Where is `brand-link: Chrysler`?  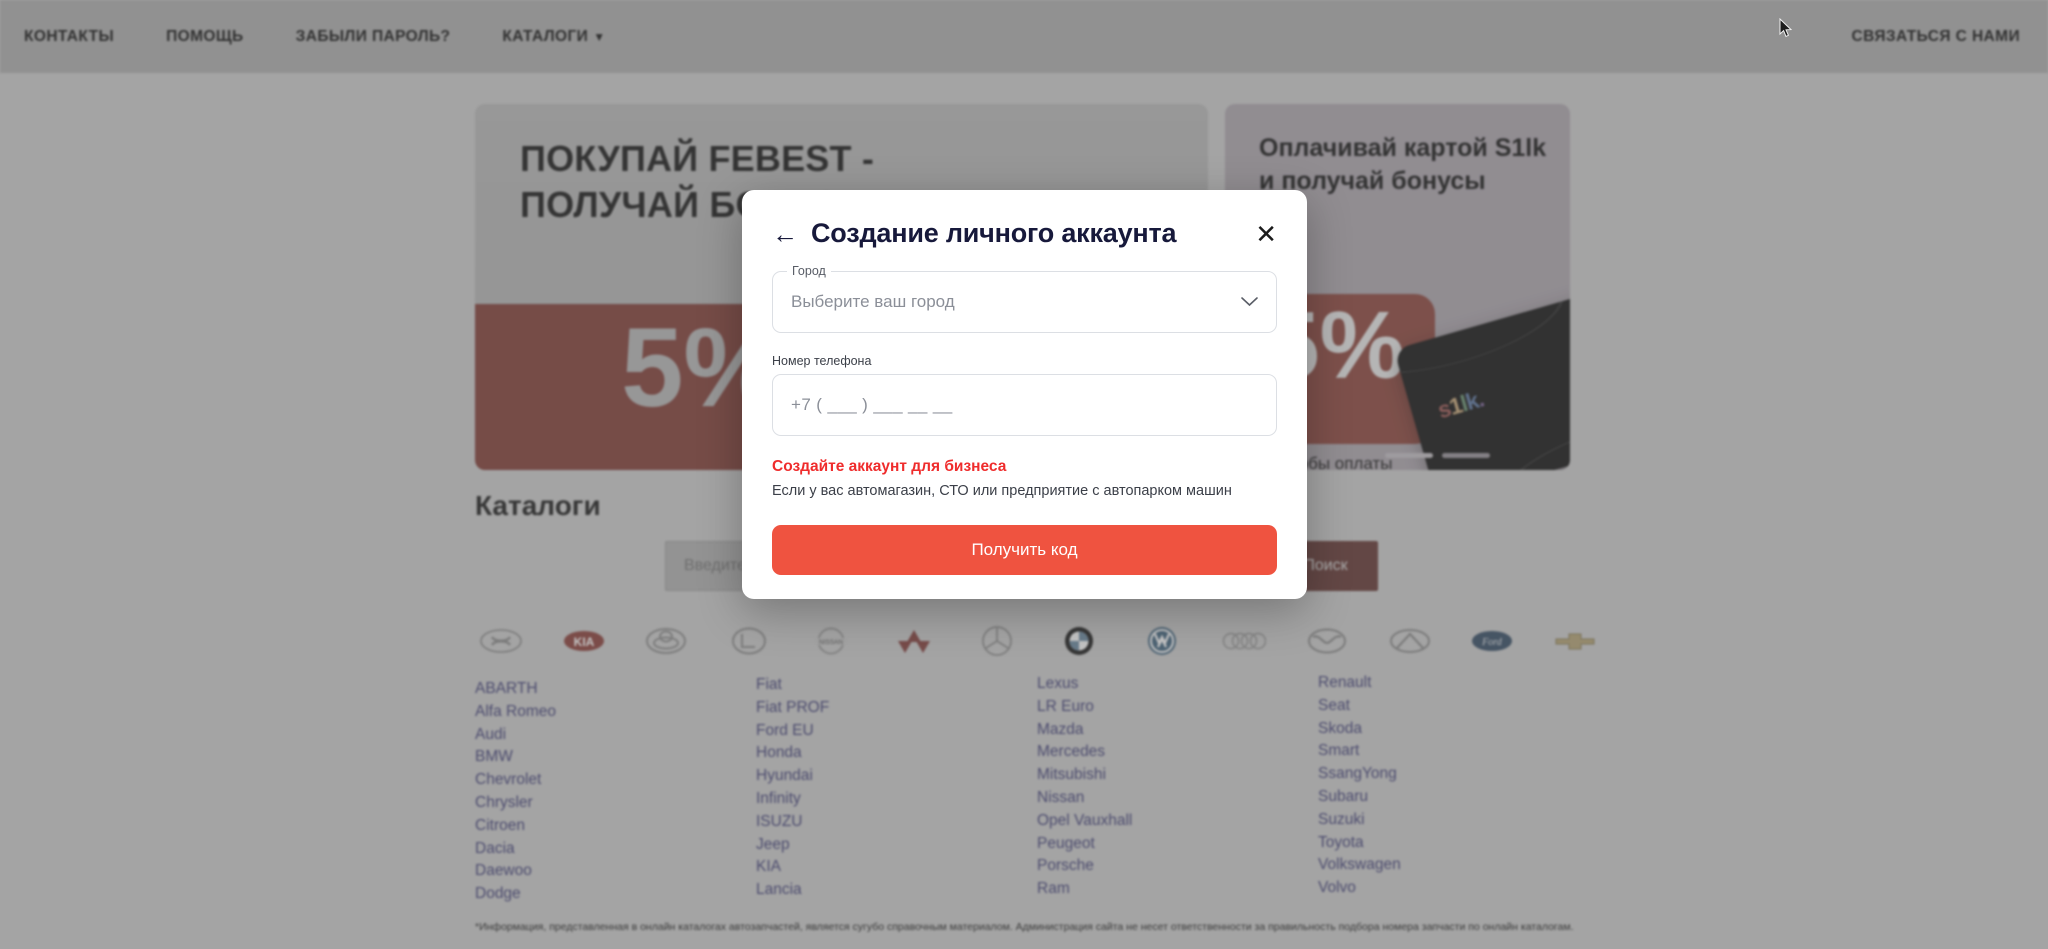 brand-link: Chrysler is located at coordinates (615, 803).